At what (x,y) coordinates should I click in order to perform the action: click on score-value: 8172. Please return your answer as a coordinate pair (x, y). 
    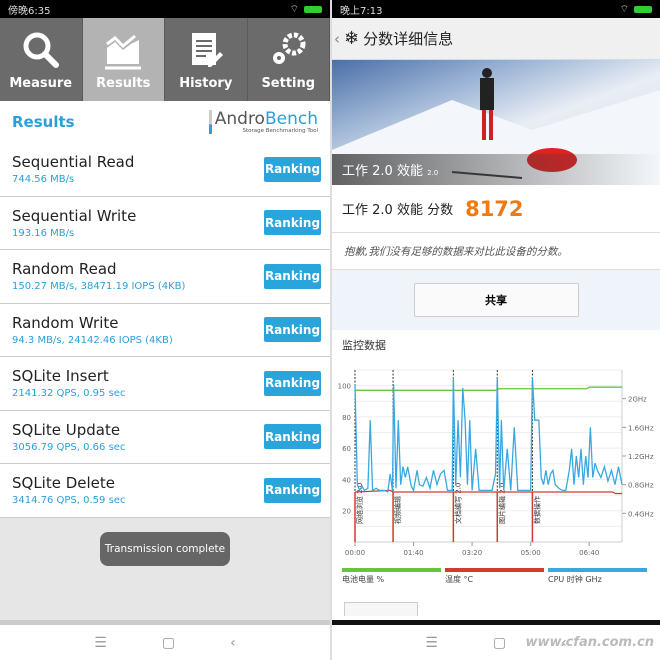
    Looking at the image, I should click on (494, 208).